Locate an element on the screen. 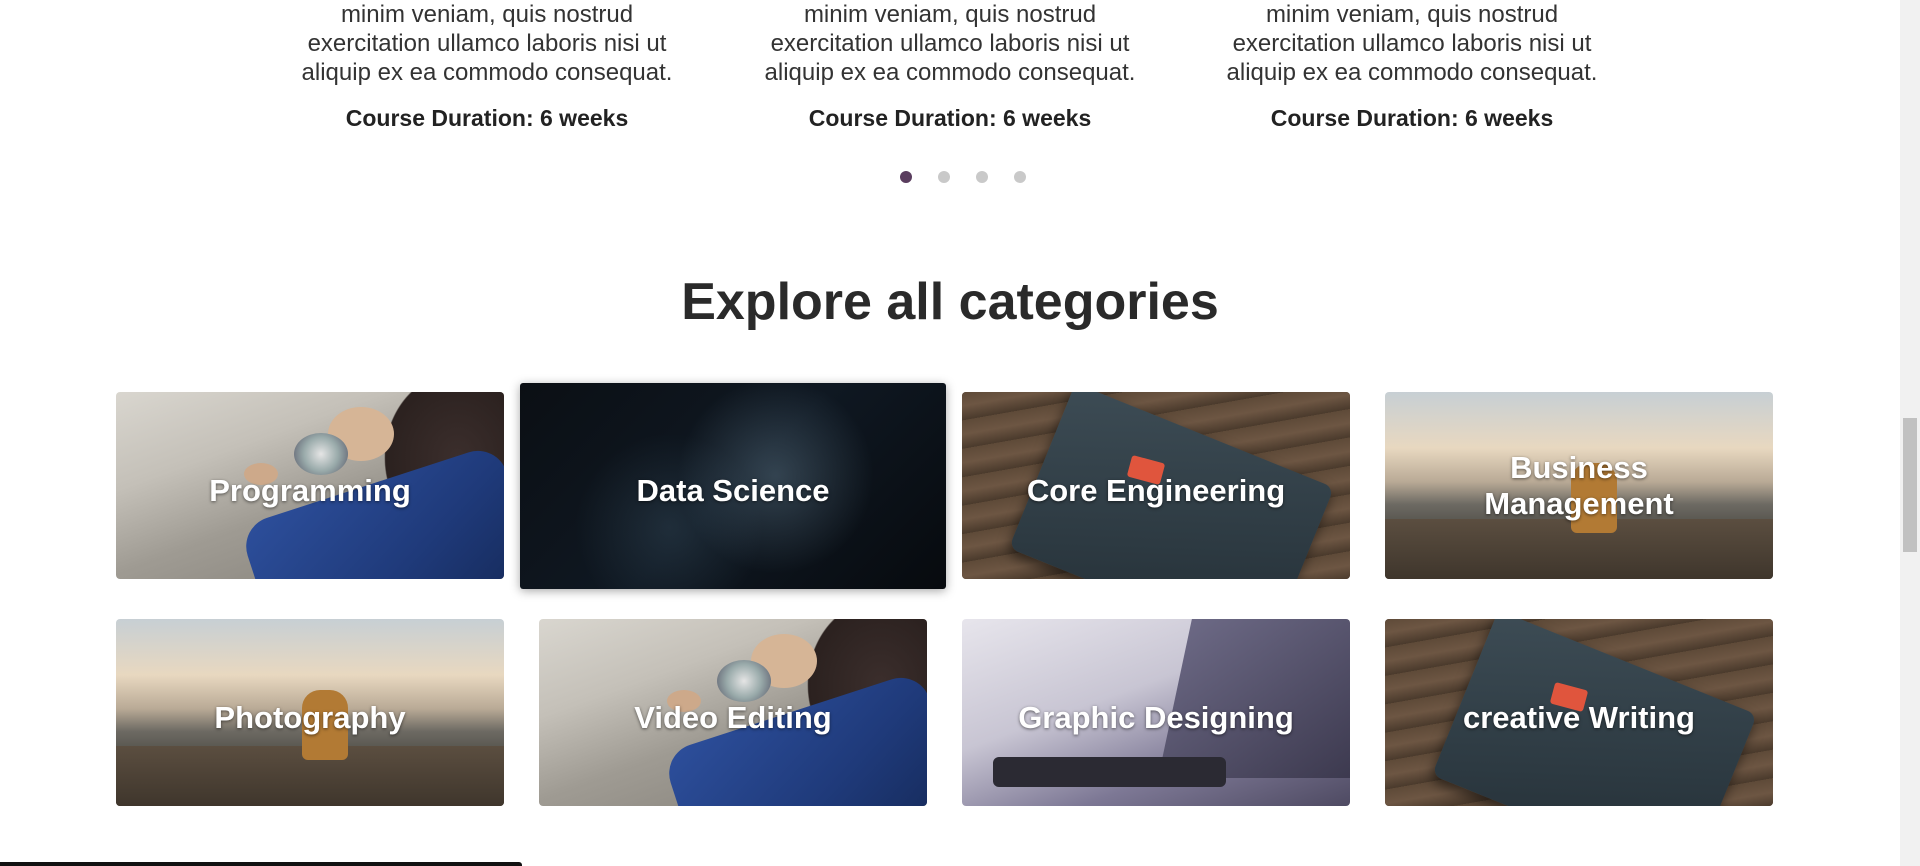 Image resolution: width=1920 pixels, height=866 pixels. category-label: Business Management is located at coordinates (1578, 486).